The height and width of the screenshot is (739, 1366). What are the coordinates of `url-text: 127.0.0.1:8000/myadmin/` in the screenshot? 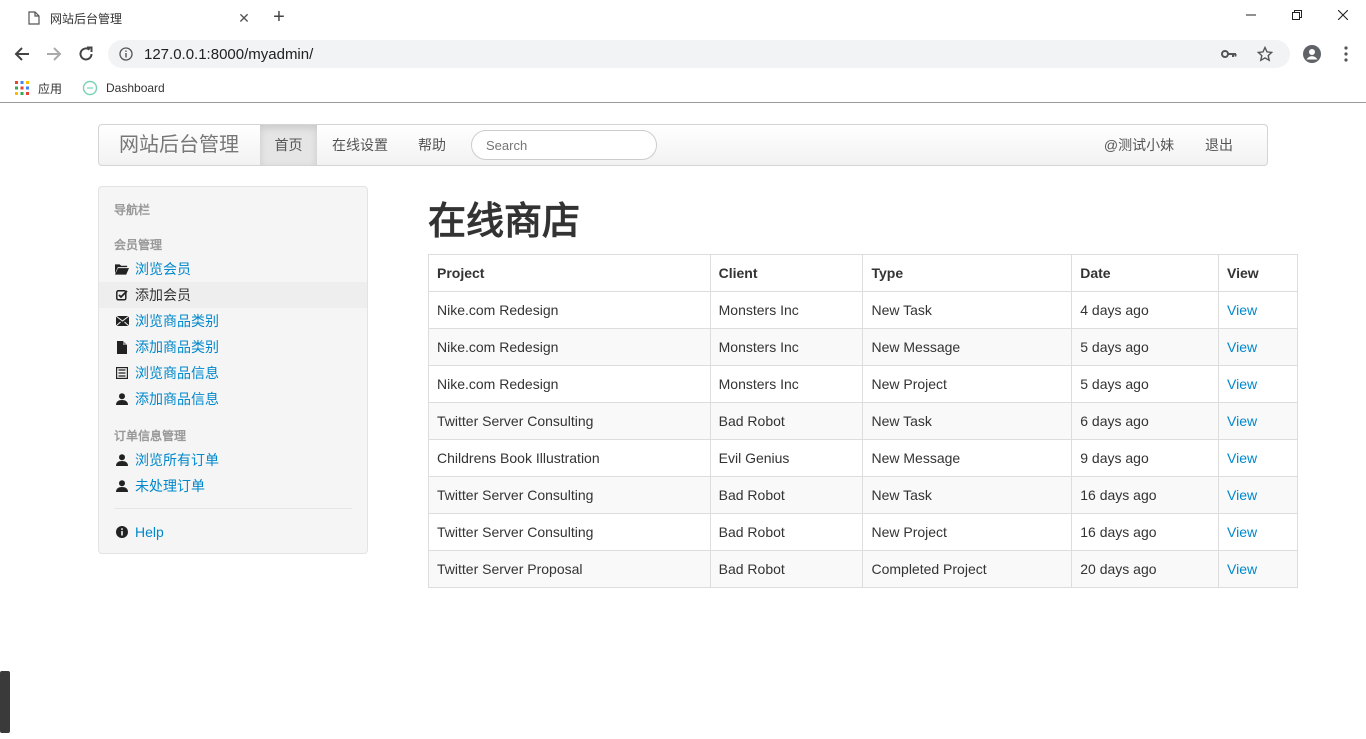 It's located at (681, 54).